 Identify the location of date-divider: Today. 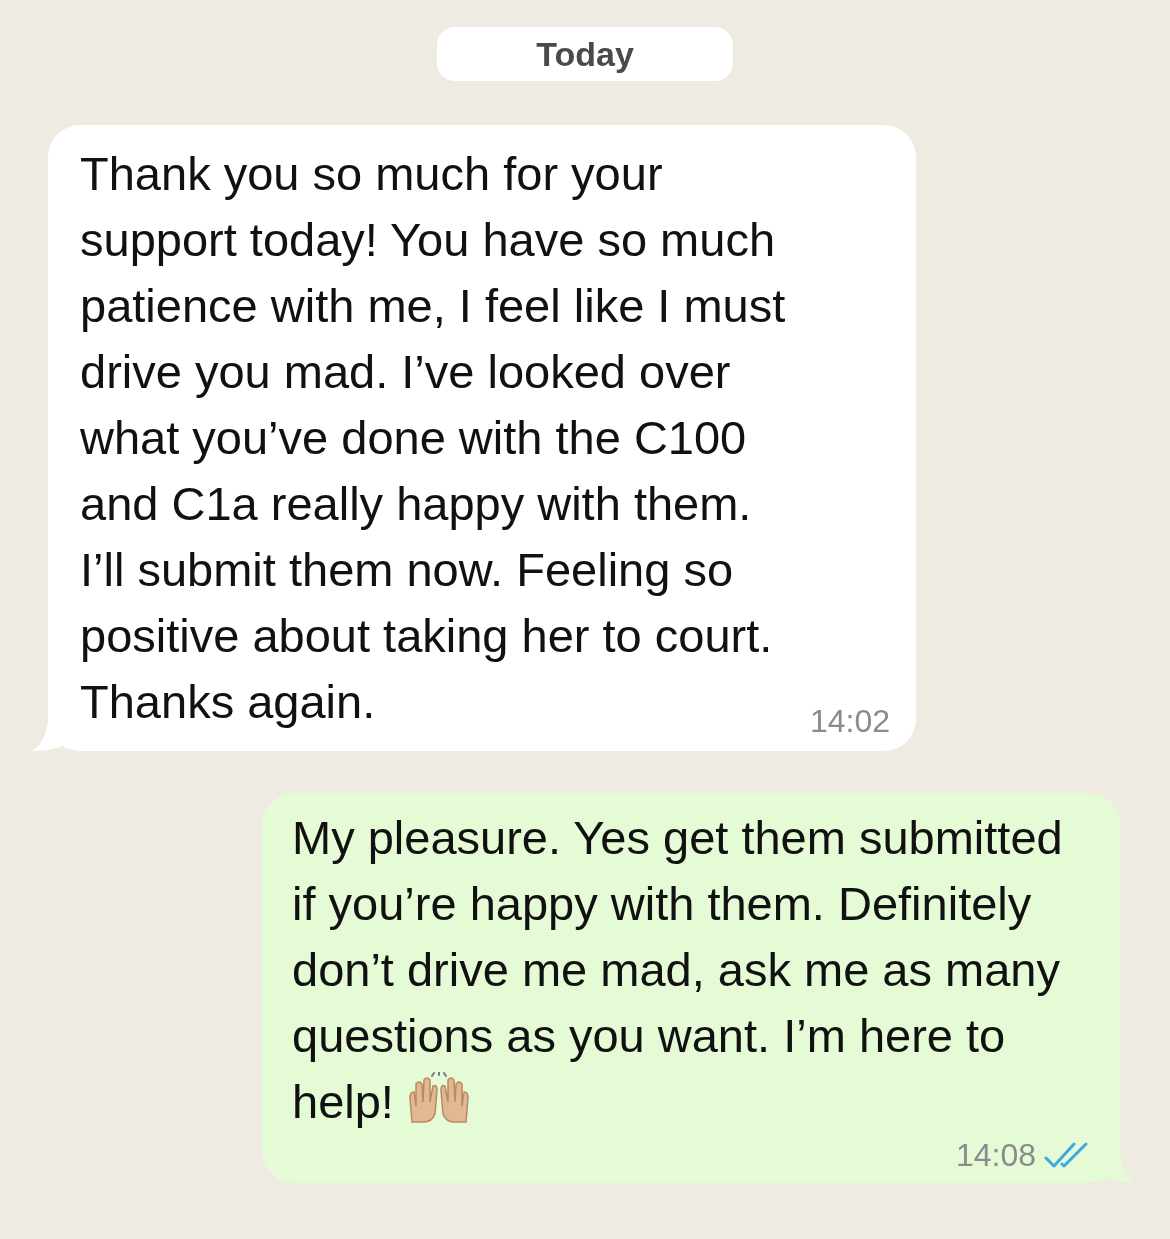
(585, 54).